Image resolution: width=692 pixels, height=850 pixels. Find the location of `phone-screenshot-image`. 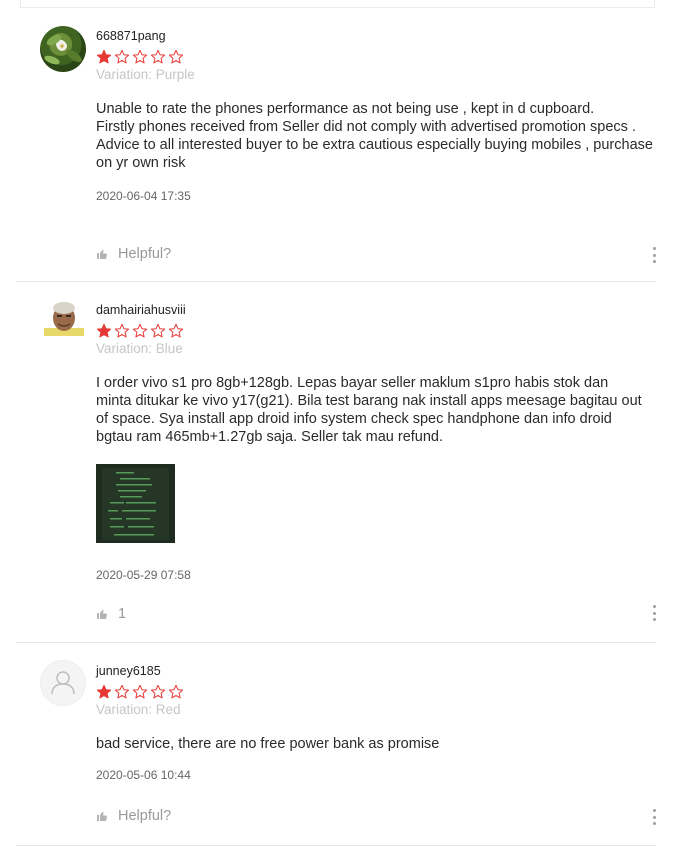

phone-screenshot-image is located at coordinates (135, 503).